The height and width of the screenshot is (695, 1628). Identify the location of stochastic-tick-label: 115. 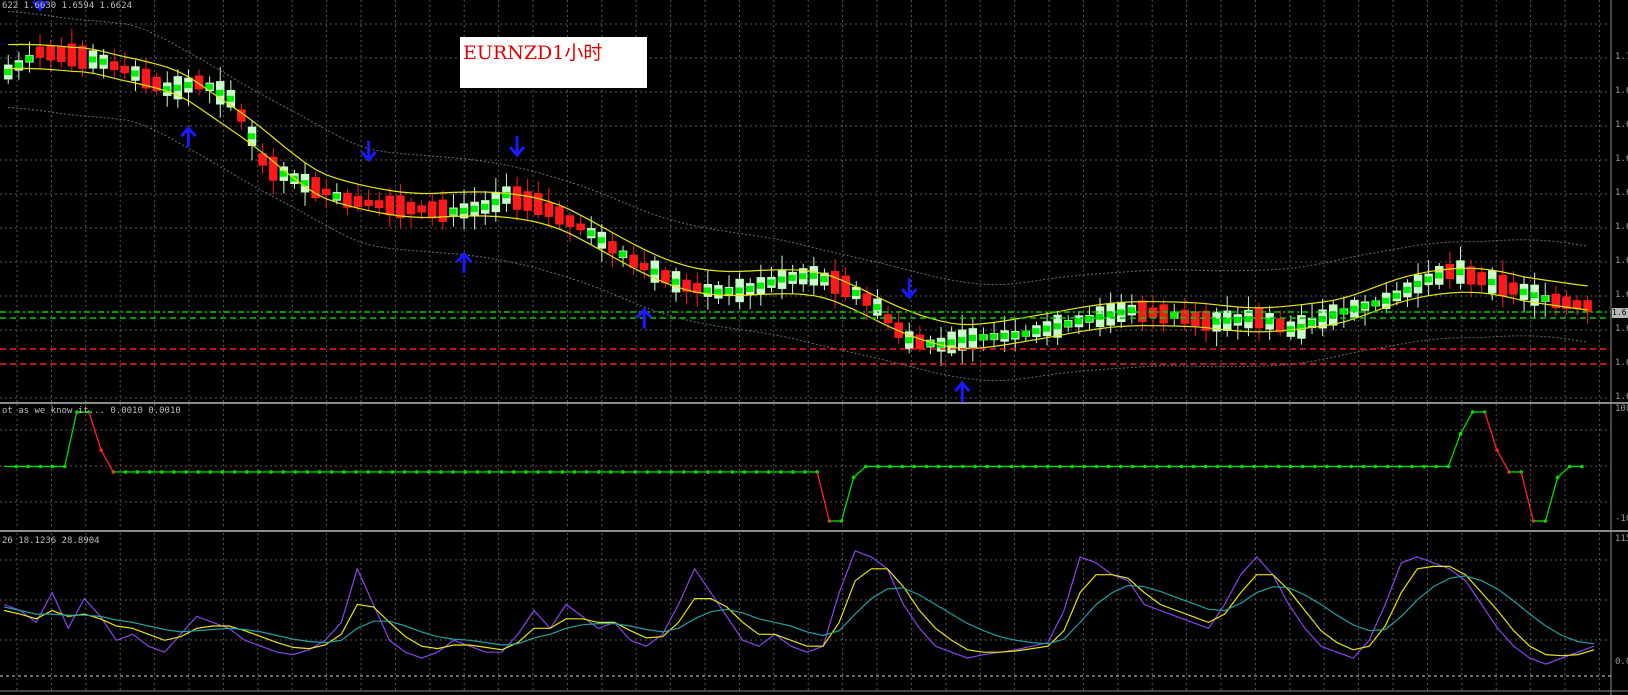
(1621, 539).